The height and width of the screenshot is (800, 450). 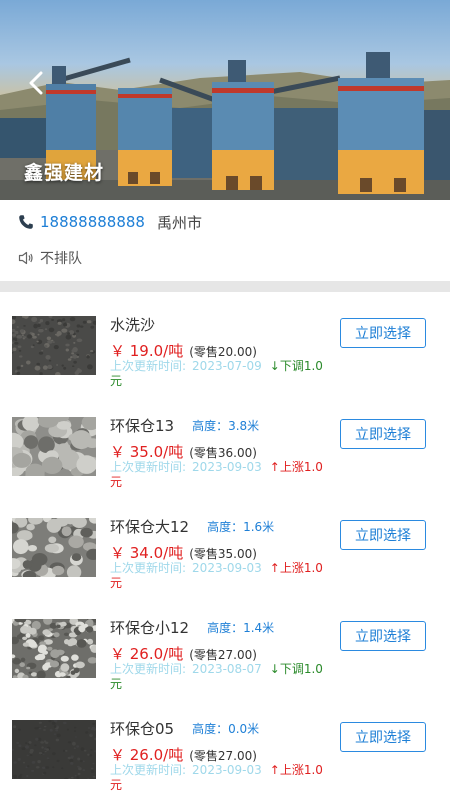 I want to click on shop-info: 18888888888 禹州市 不排队, so click(x=225, y=236).